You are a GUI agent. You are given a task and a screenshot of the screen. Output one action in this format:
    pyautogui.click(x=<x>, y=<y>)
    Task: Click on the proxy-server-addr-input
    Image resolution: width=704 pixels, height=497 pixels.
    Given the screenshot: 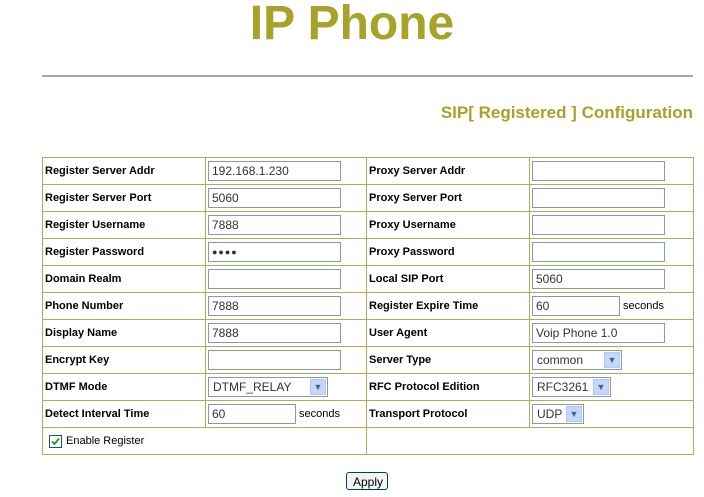 What is the action you would take?
    pyautogui.click(x=598, y=171)
    